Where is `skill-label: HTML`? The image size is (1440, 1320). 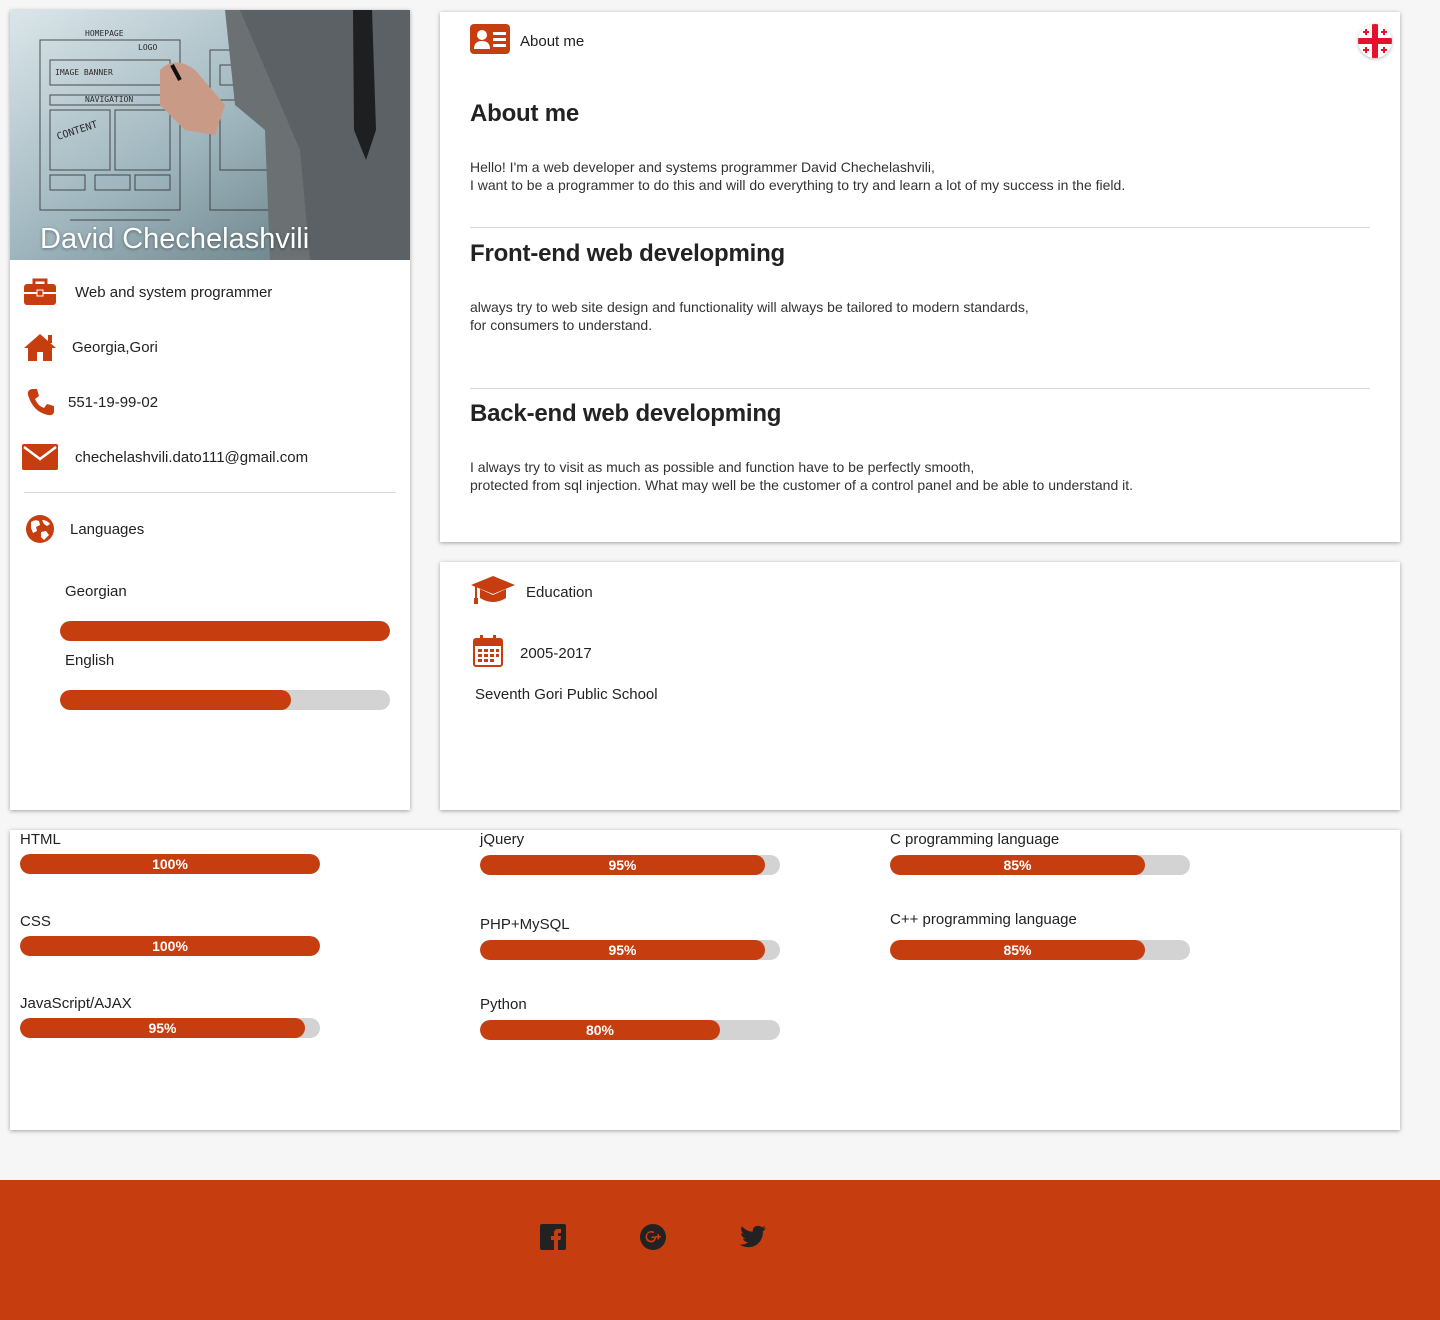
skill-label: HTML is located at coordinates (40, 839).